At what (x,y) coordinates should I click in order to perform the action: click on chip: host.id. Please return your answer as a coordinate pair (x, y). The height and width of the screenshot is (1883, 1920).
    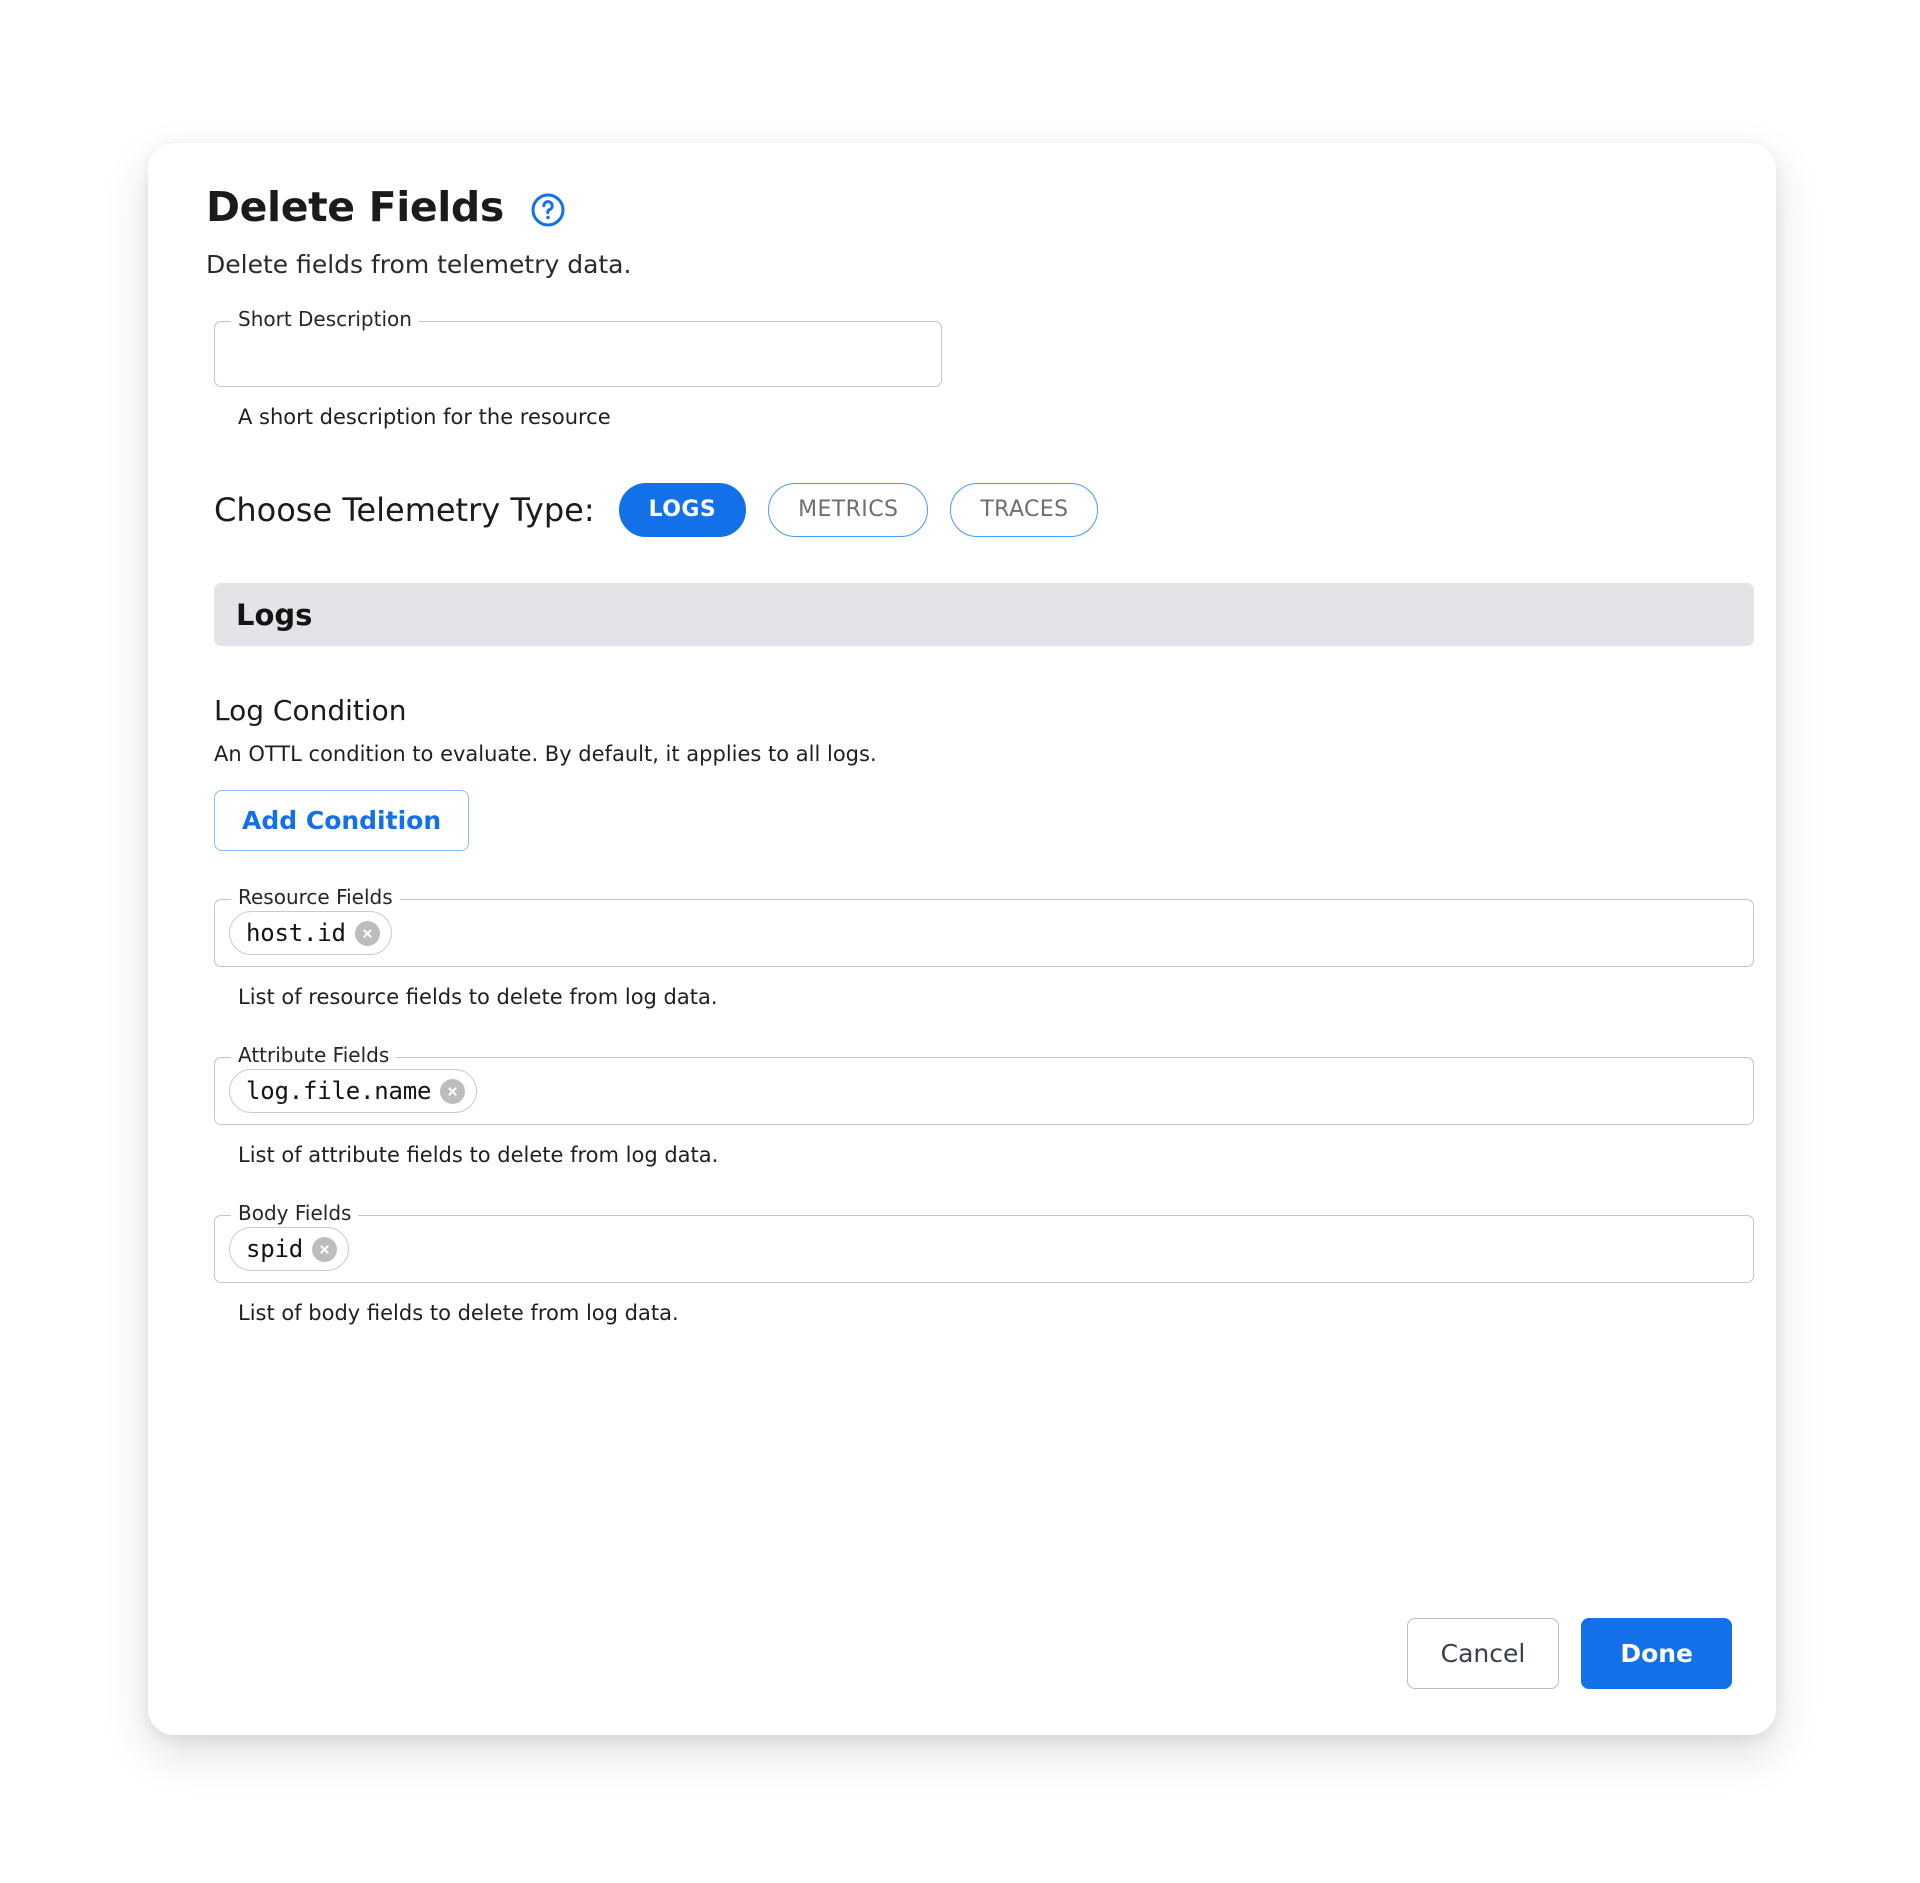
    Looking at the image, I should click on (310, 933).